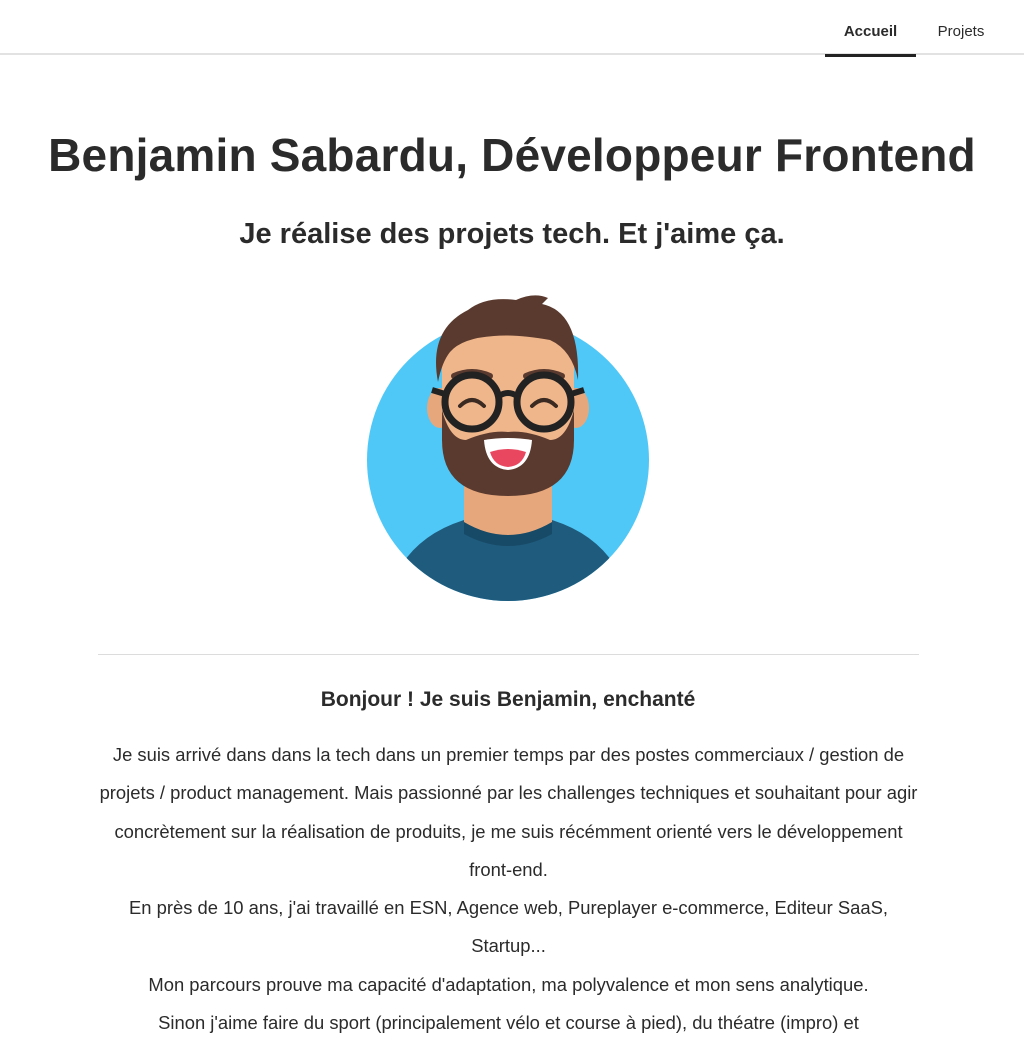 This screenshot has height=1042, width=1024. I want to click on top-navigation: Accueil Projets, so click(512, 28).